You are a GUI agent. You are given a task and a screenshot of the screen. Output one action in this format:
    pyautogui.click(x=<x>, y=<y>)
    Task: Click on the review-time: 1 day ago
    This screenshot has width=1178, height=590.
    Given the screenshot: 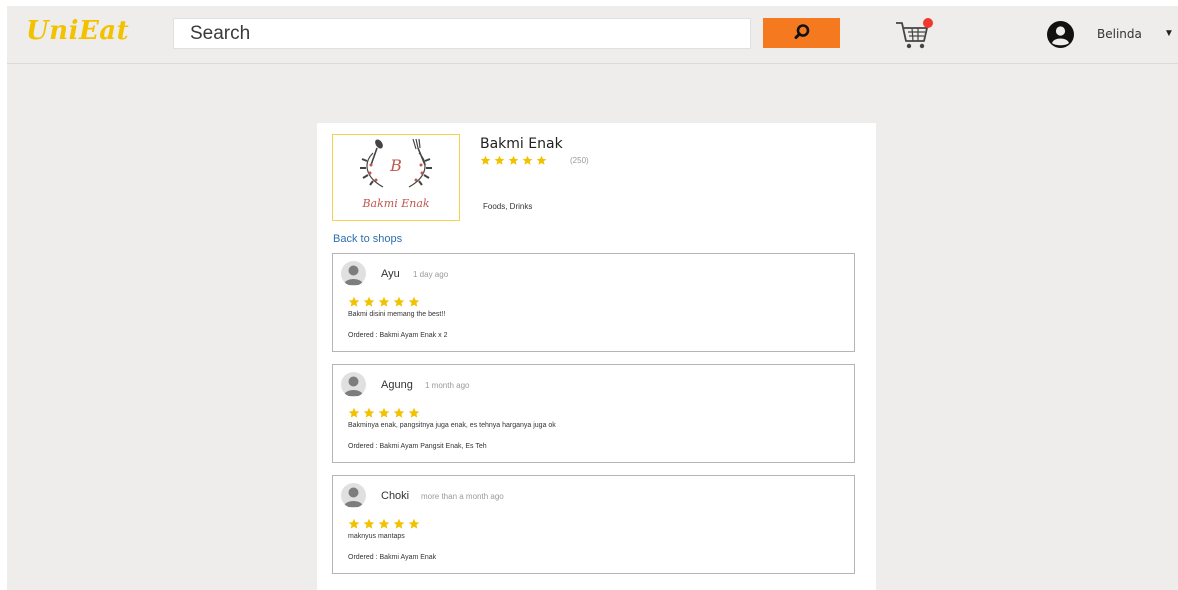 What is the action you would take?
    pyautogui.click(x=431, y=274)
    